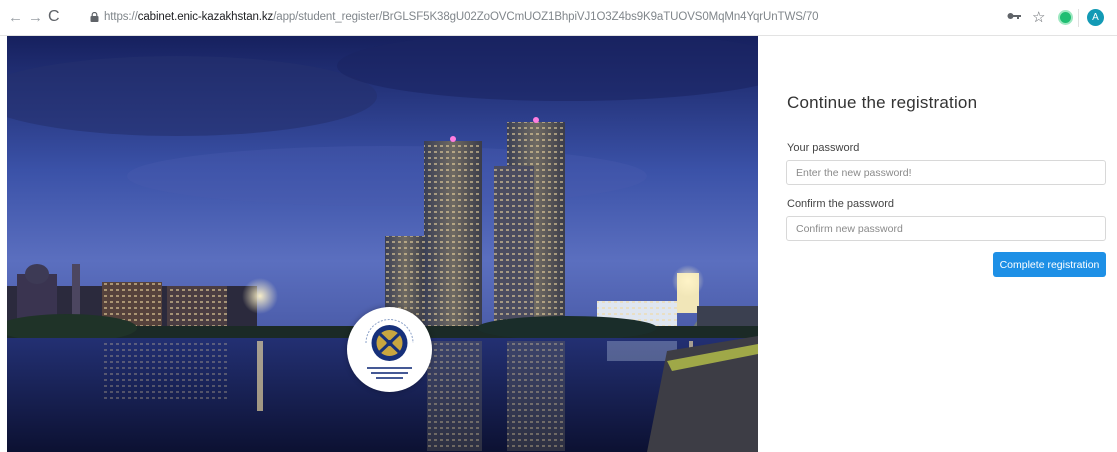 Image resolution: width=1117 pixels, height=452 pixels. I want to click on confirm-password-label: Confirm the password, so click(840, 204).